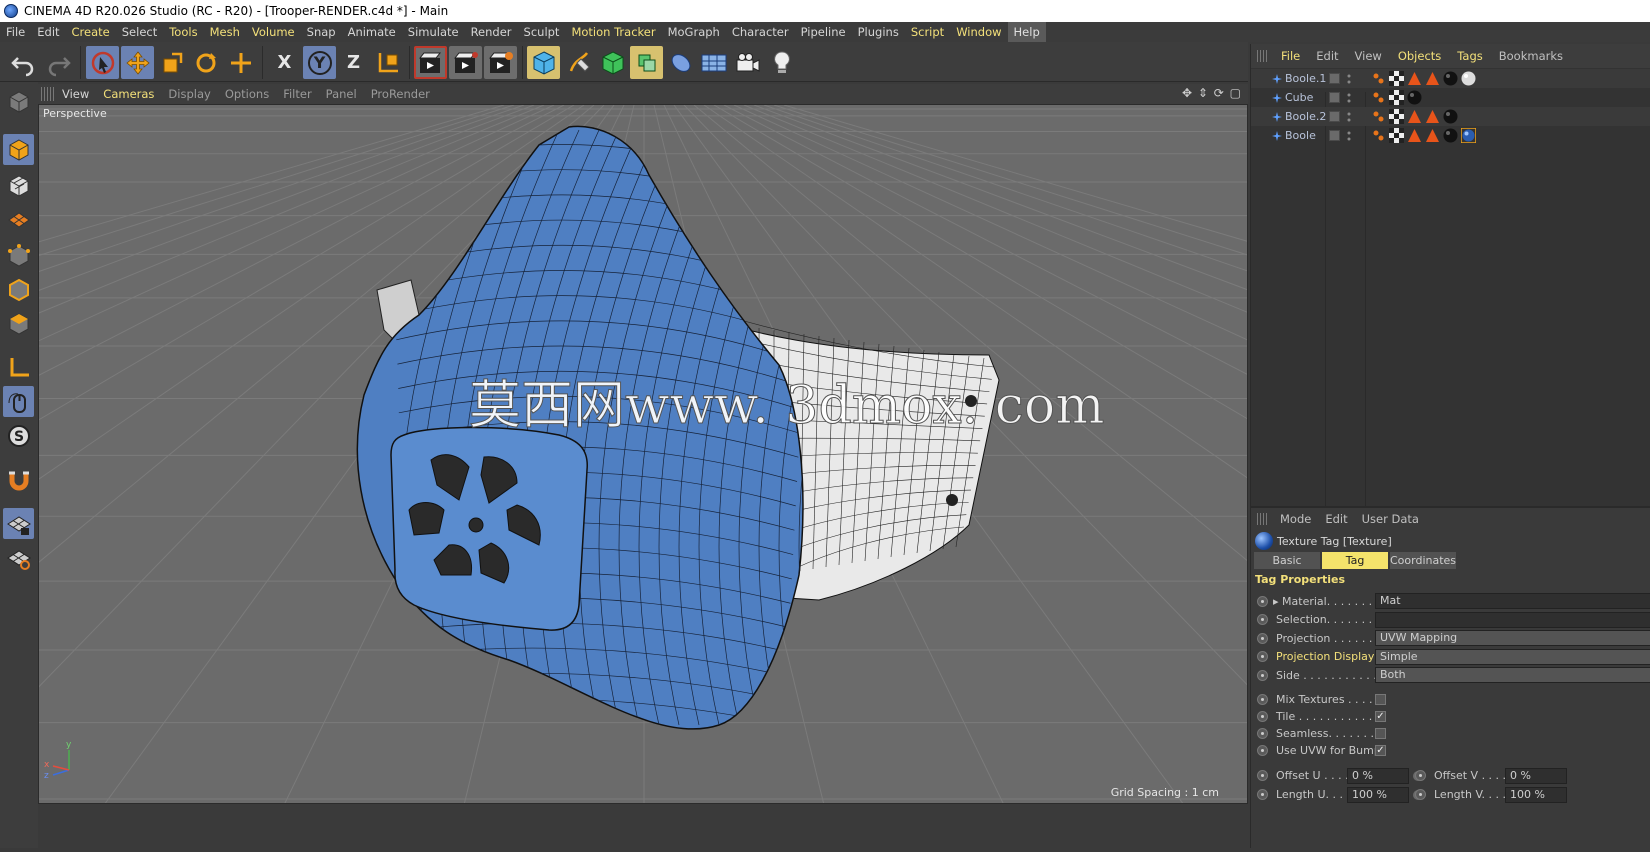 This screenshot has width=1650, height=852. What do you see at coordinates (240, 62) in the screenshot?
I see `last-tool-icon` at bounding box center [240, 62].